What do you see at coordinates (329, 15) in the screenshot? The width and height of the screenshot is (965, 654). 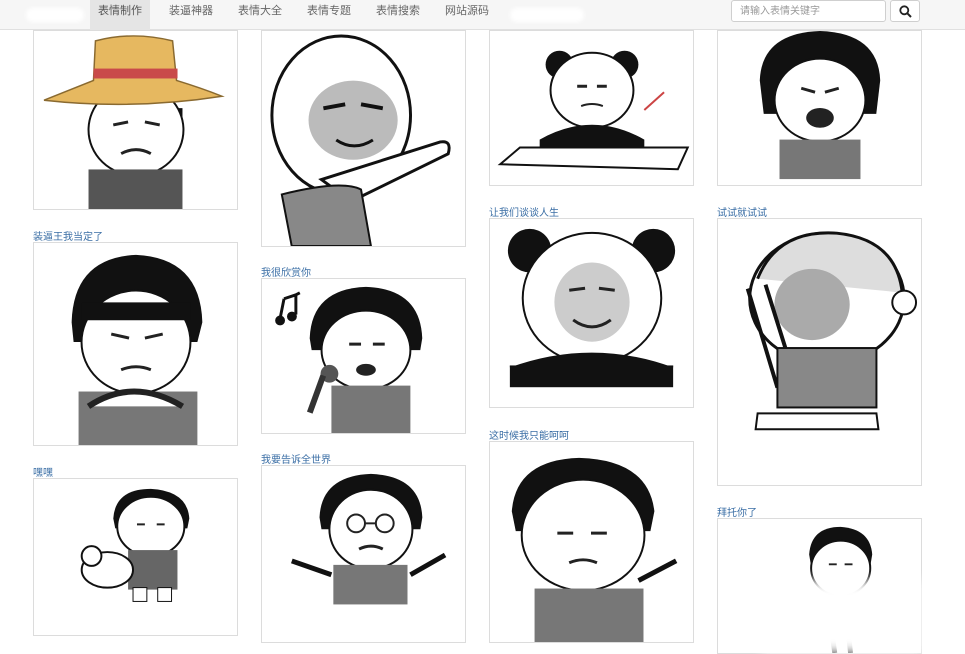 I see `nav-item-meme-topics: 表情专题` at bounding box center [329, 15].